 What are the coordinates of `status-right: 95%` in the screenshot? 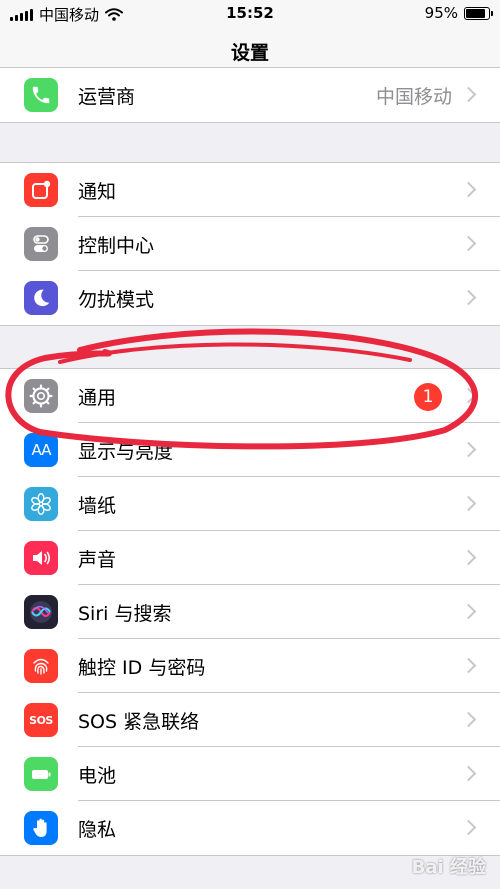 It's located at (458, 13).